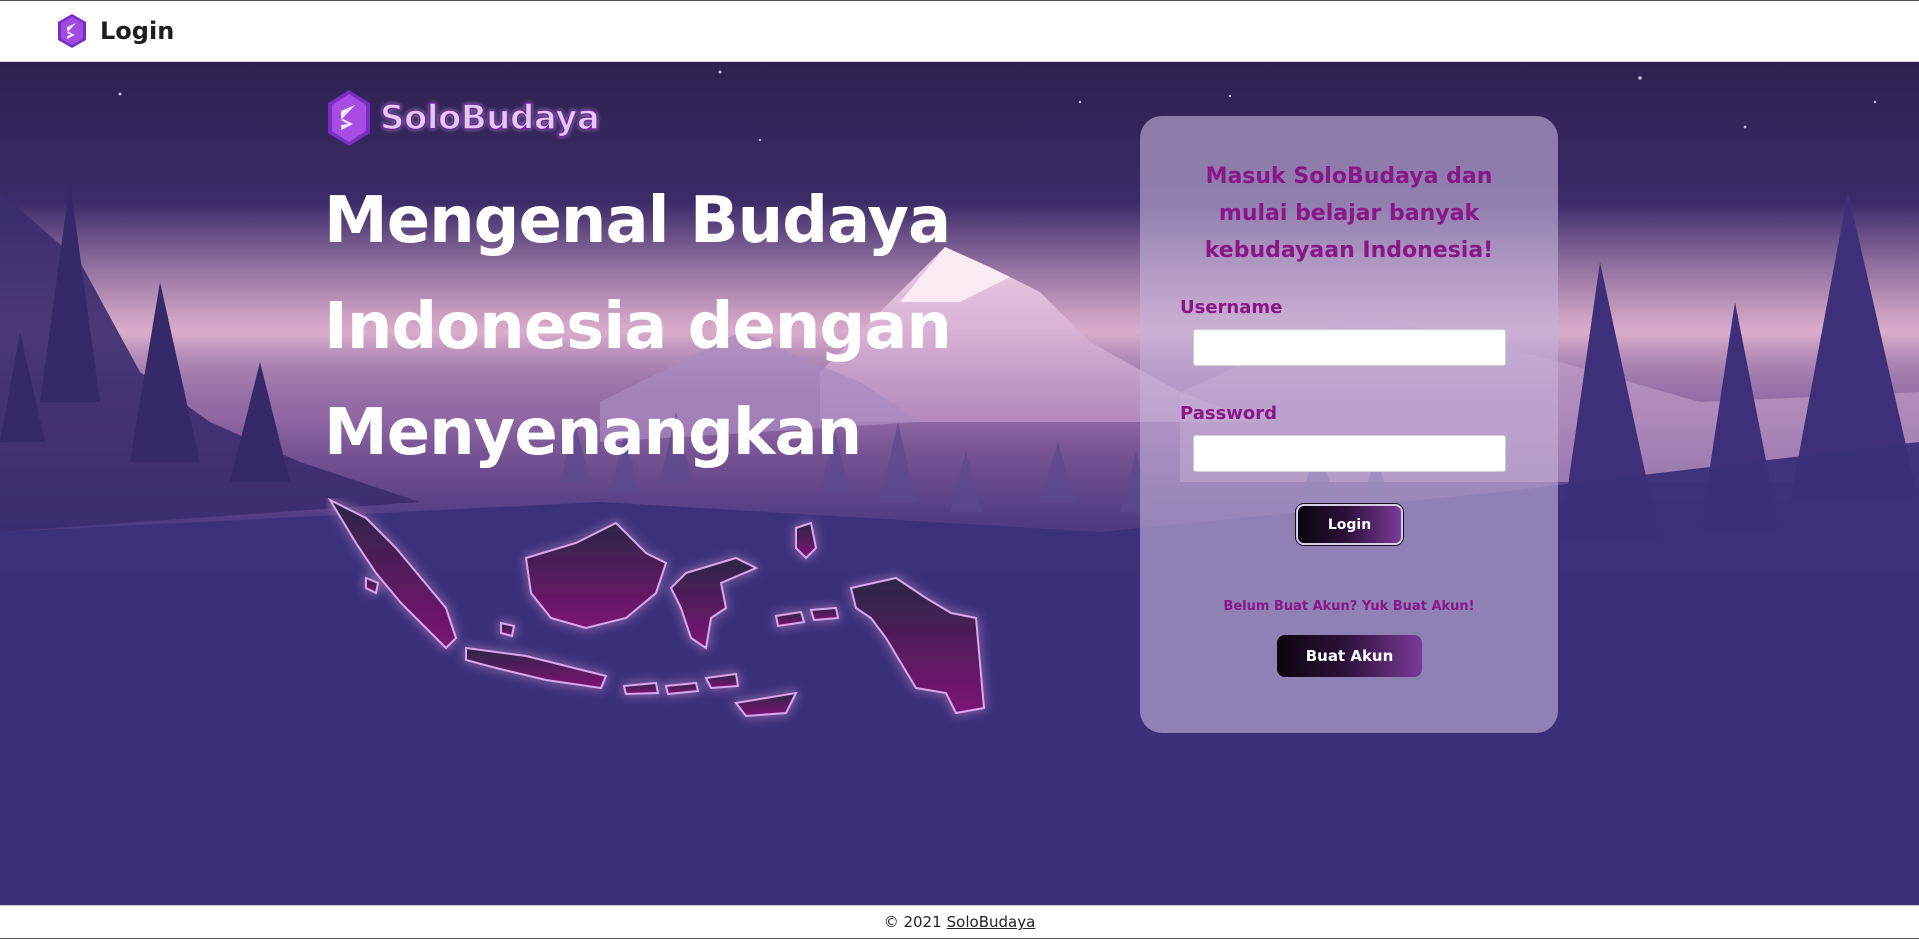 The image size is (1919, 939). Describe the element at coordinates (1229, 413) in the screenshot. I see `password-label: Password` at that location.